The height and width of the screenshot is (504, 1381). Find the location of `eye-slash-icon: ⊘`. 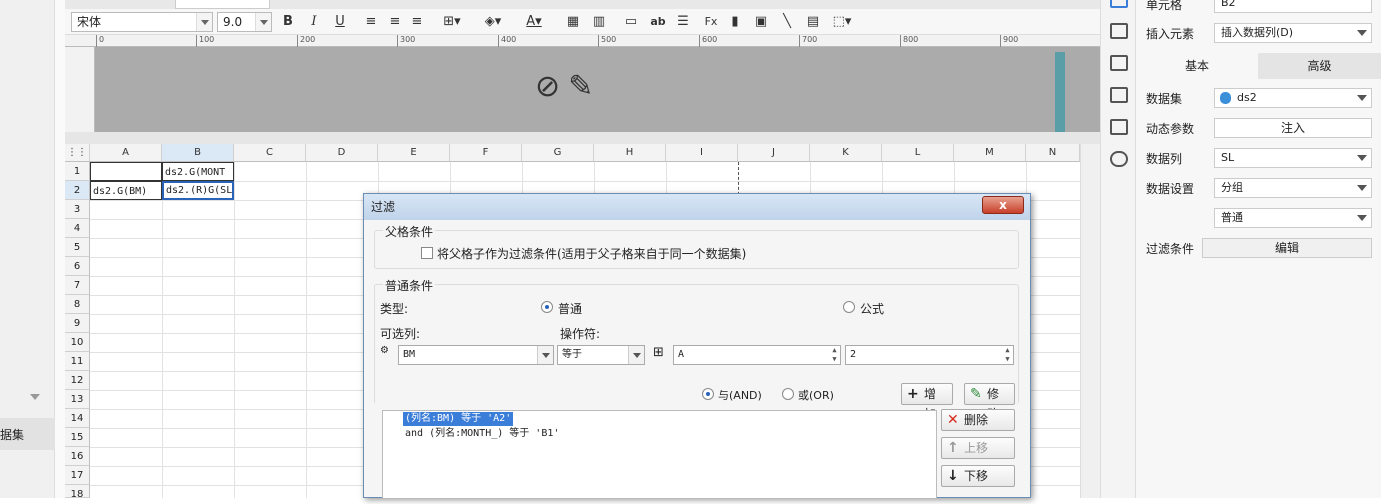

eye-slash-icon: ⊘ is located at coordinates (551, 86).